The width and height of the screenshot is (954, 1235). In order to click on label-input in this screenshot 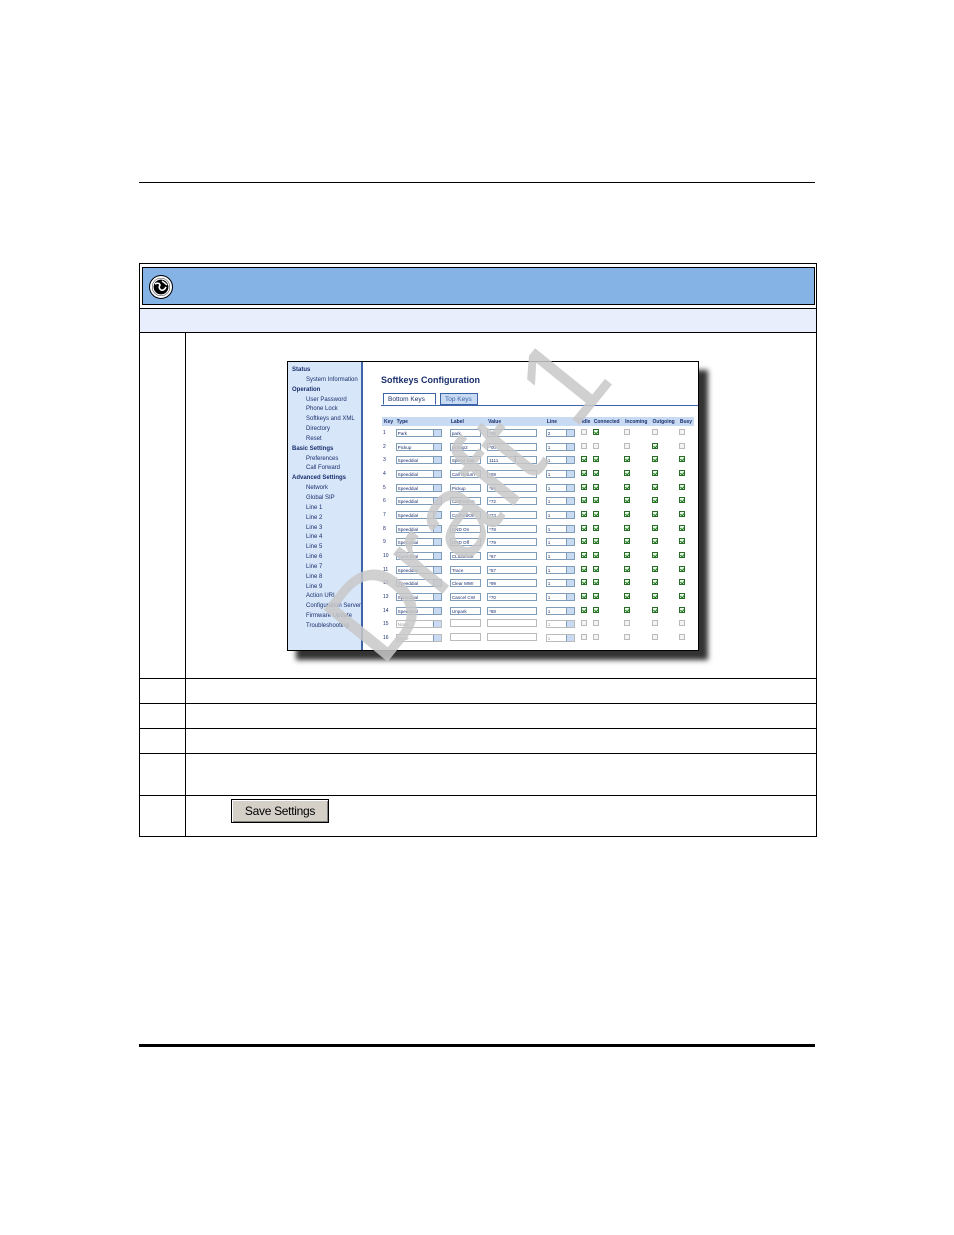, I will do `click(465, 623)`.